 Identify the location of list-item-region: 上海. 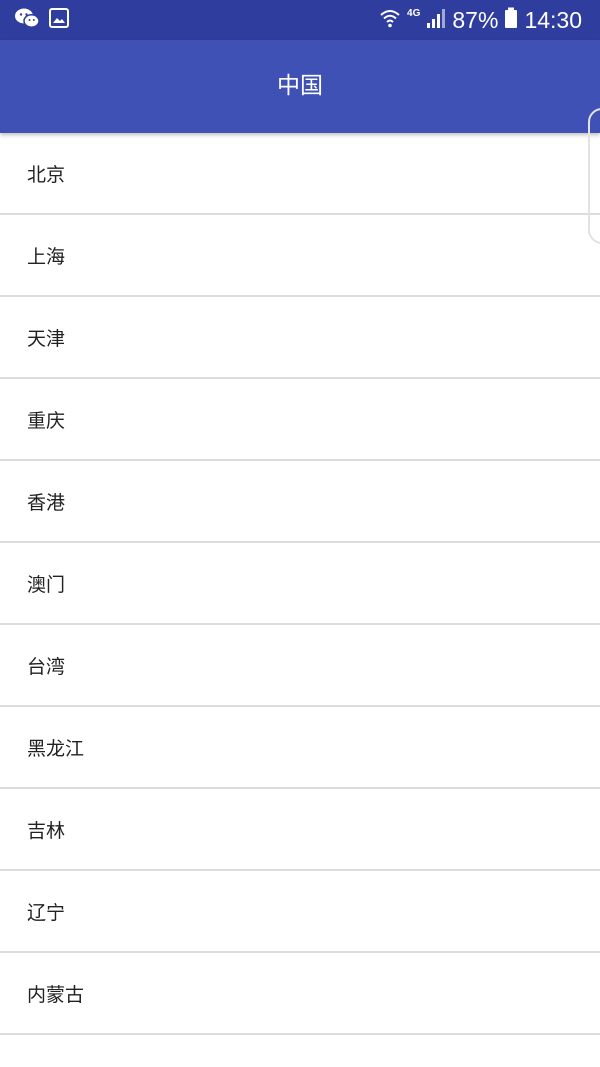
(300, 256).